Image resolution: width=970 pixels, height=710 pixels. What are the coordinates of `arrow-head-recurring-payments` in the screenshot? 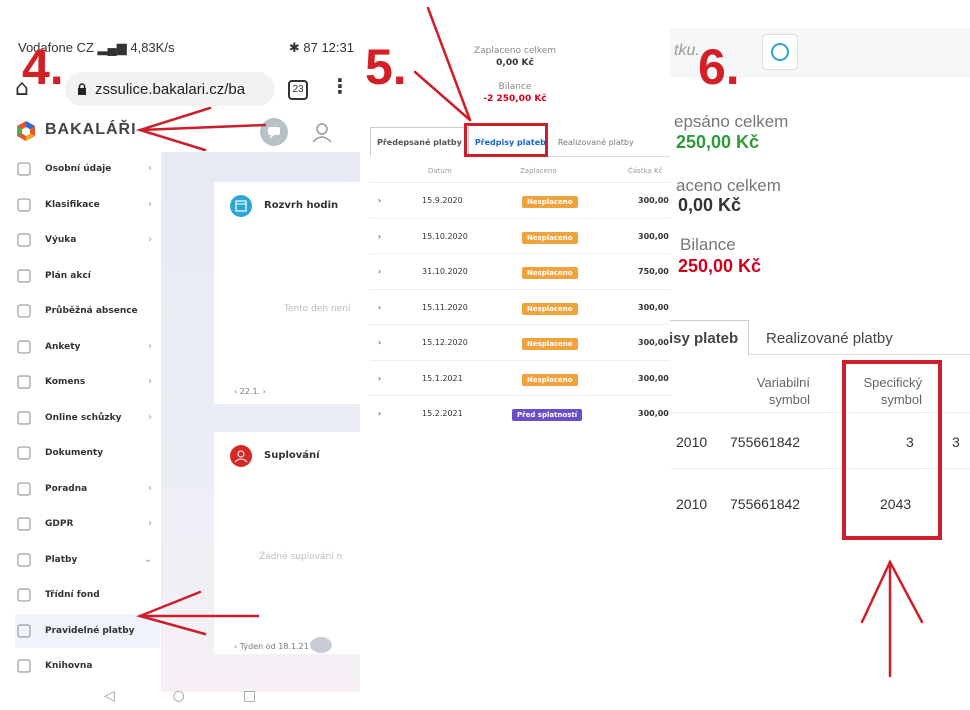 It's located at (171, 613).